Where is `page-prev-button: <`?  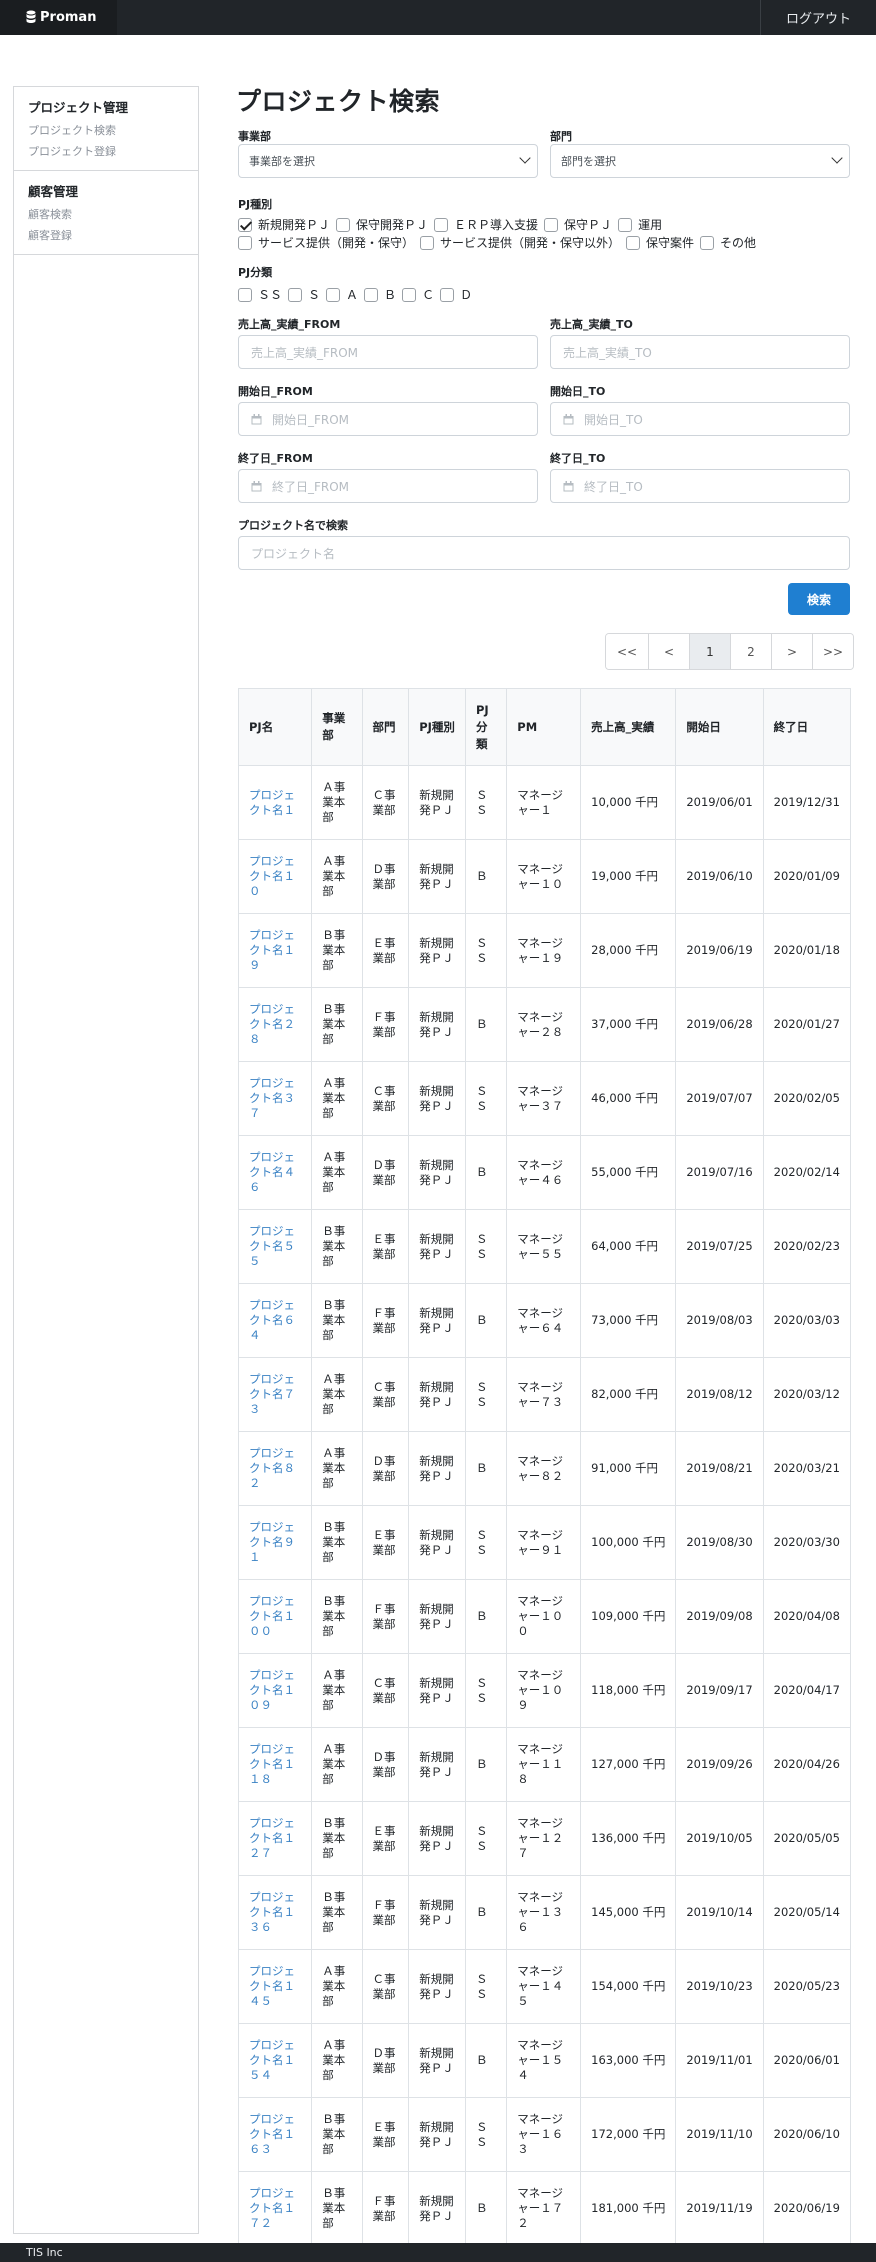 page-prev-button: < is located at coordinates (668, 651).